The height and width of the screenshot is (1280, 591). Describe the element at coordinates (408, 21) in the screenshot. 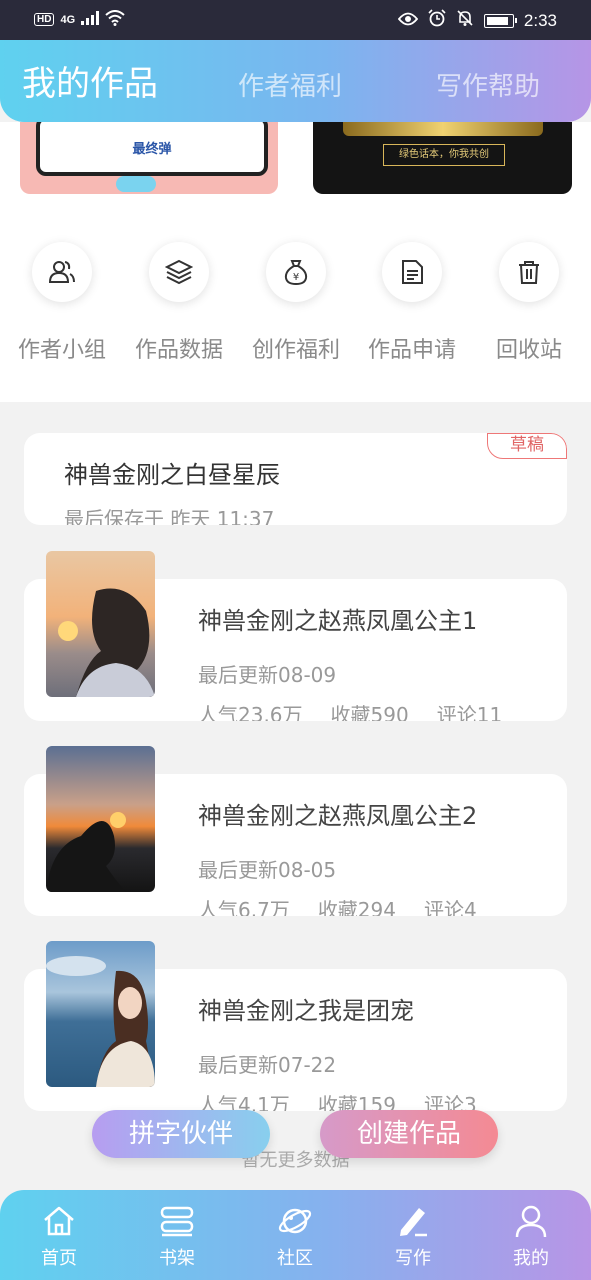

I see `eye-icon` at that location.